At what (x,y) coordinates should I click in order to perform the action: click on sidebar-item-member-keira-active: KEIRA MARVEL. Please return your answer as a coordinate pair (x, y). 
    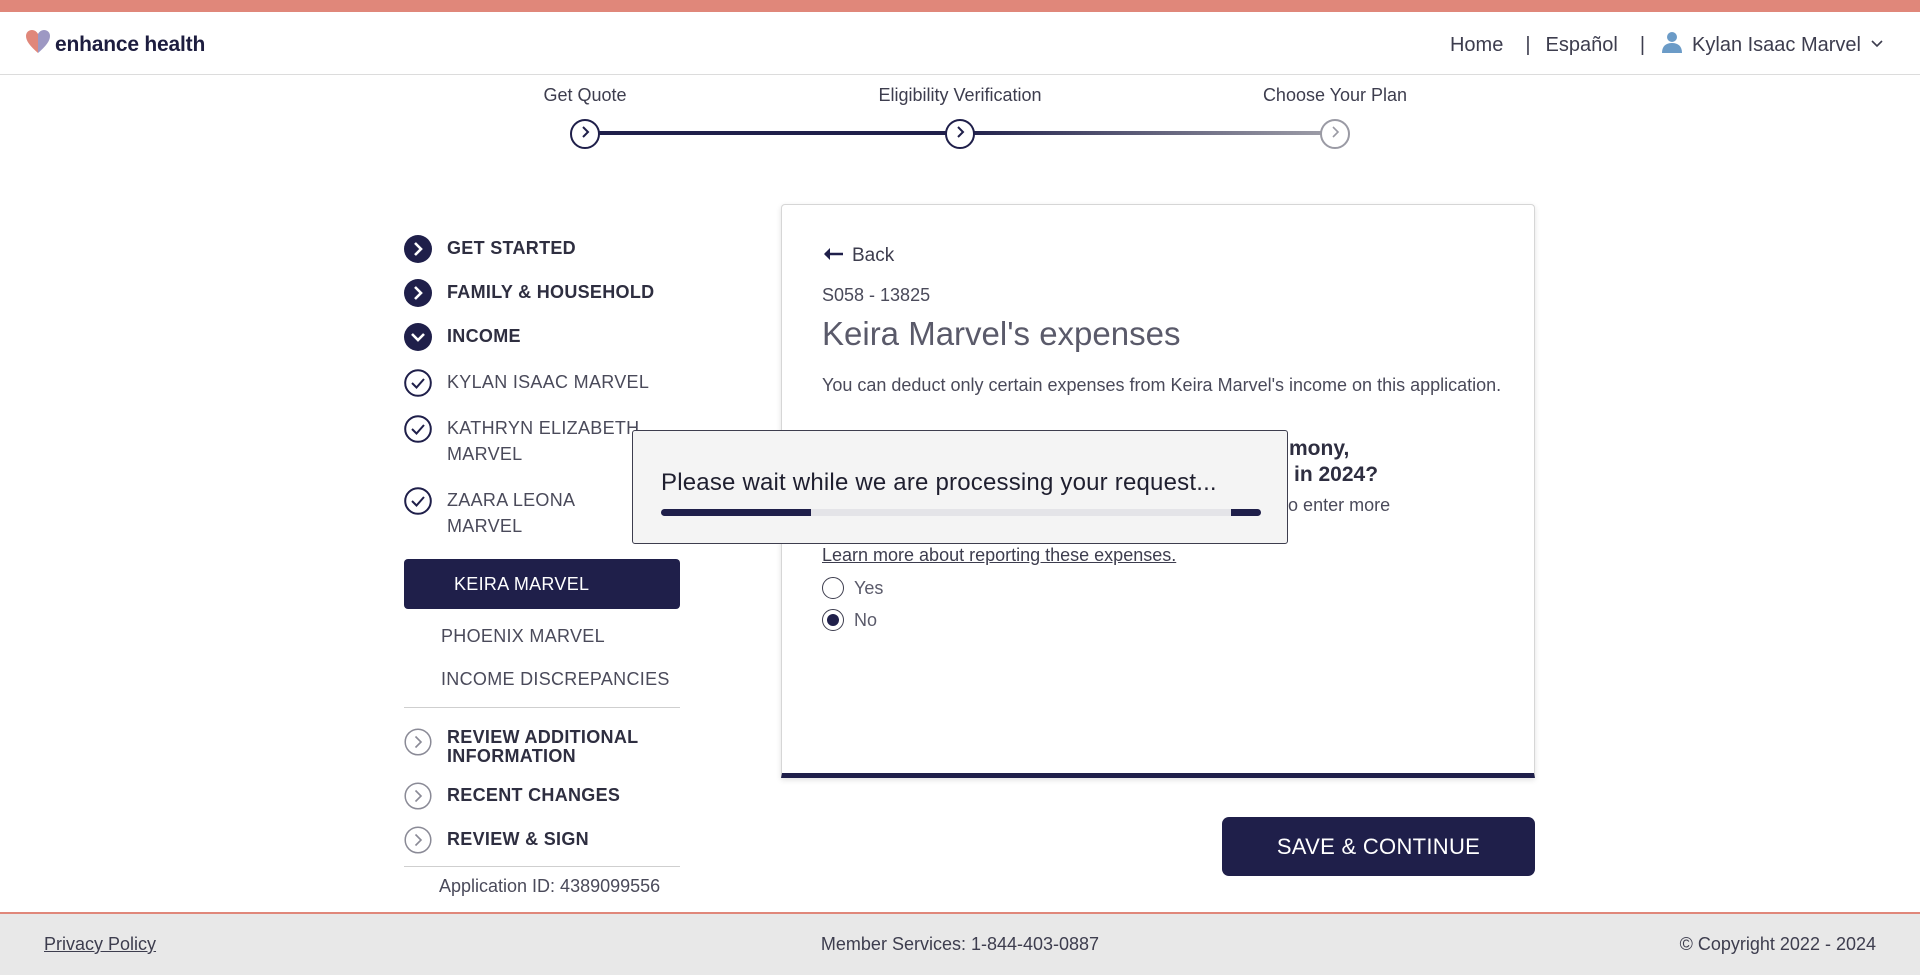
    Looking at the image, I should click on (542, 584).